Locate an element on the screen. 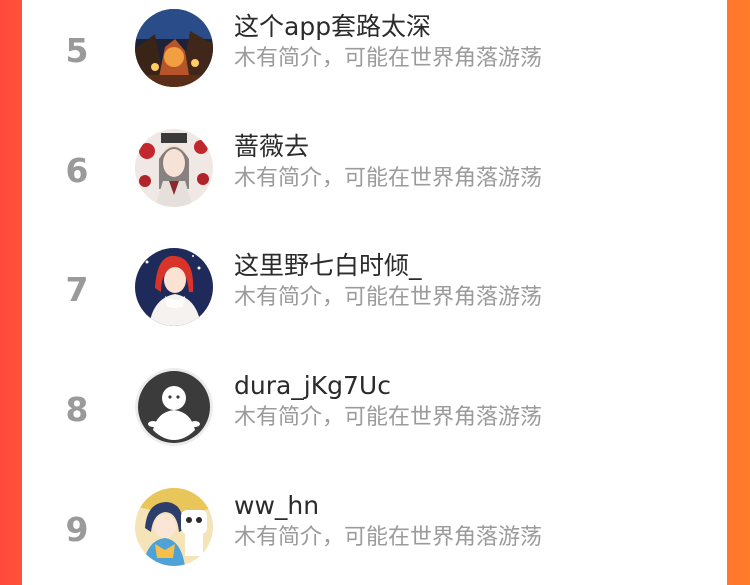  user-name: 蔷薇去 is located at coordinates (271, 147).